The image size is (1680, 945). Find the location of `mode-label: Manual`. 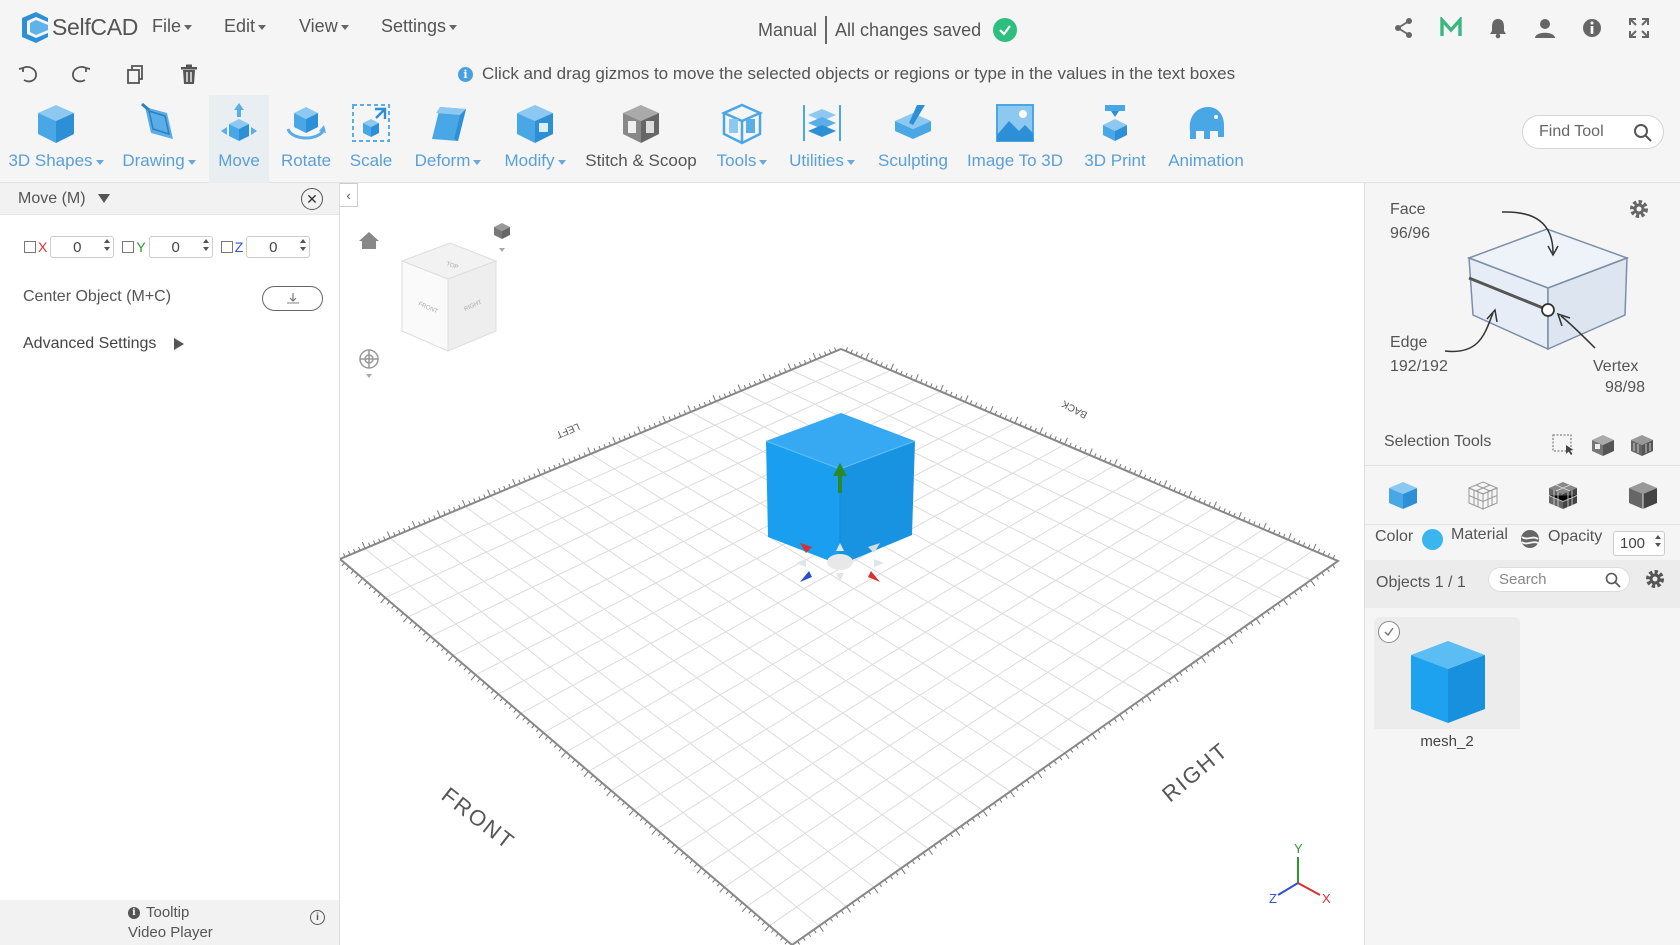

mode-label: Manual is located at coordinates (787, 30).